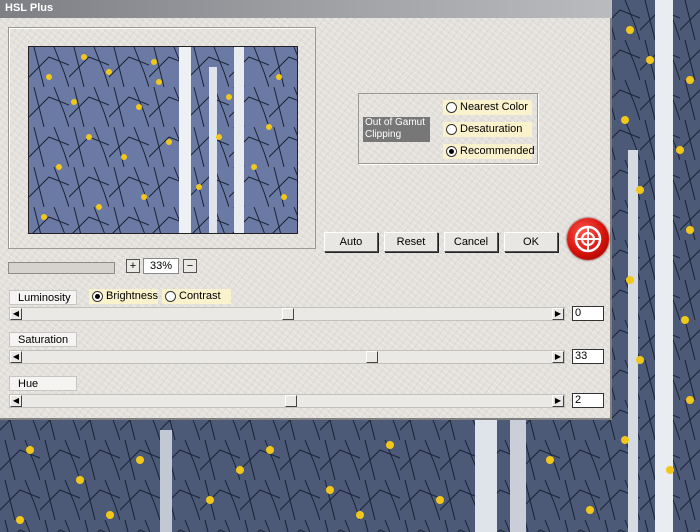 This screenshot has width=700, height=532. Describe the element at coordinates (531, 242) in the screenshot. I see `ok-button: OK` at that location.